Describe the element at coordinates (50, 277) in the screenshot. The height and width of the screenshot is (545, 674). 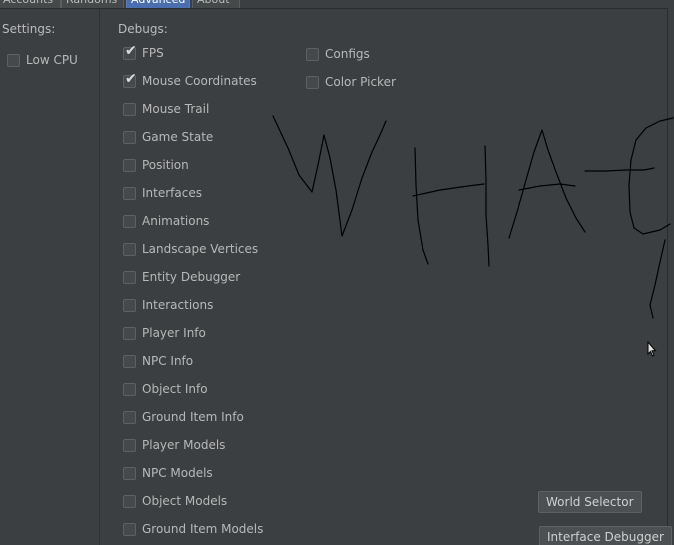
I see `settings-panel: Settings: Low CPU` at that location.